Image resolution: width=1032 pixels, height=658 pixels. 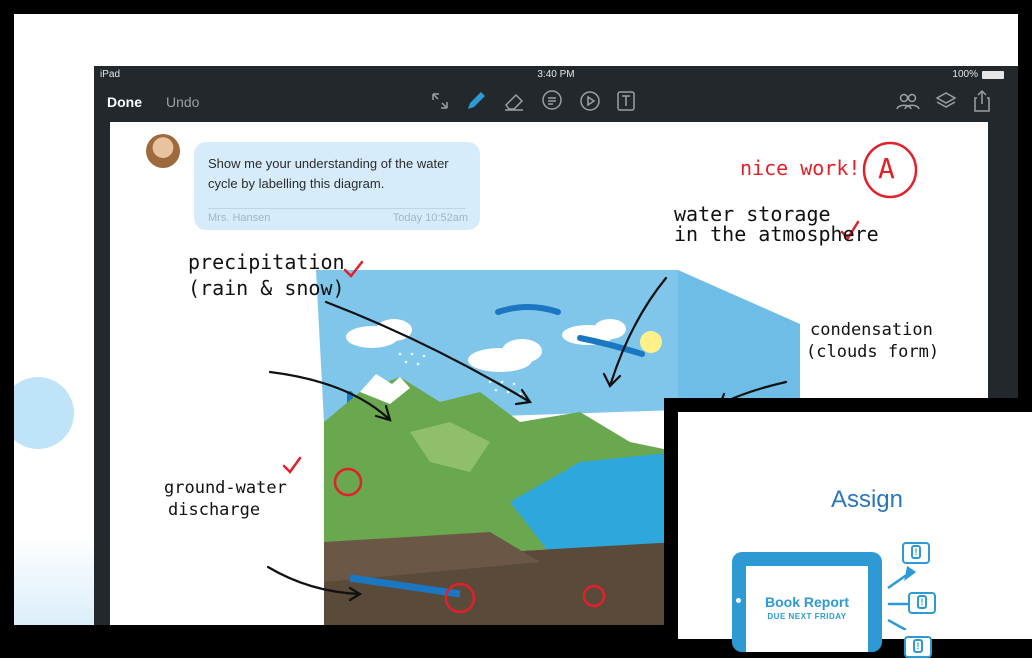 I want to click on undo-button: Undo, so click(x=182, y=102).